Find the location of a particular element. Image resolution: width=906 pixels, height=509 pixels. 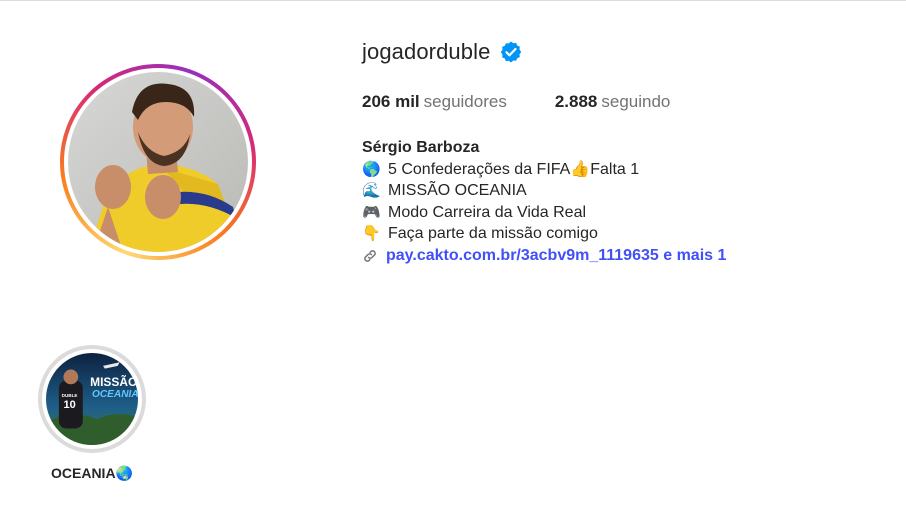

story-highlight-oceania: 10 DUBLE MISSÃO OCEANIA OCEANIA🌏 is located at coordinates (92, 413).